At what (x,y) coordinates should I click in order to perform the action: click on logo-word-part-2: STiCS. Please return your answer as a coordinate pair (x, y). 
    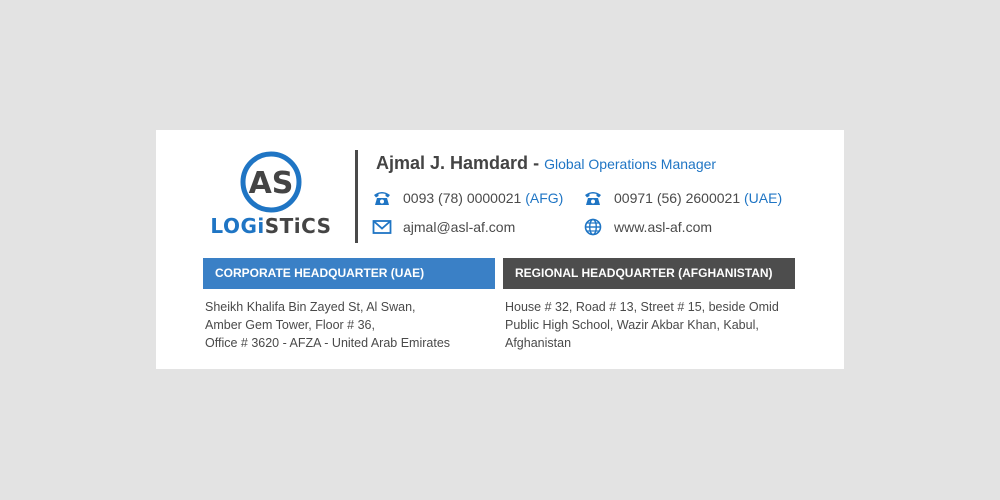
    Looking at the image, I should click on (298, 226).